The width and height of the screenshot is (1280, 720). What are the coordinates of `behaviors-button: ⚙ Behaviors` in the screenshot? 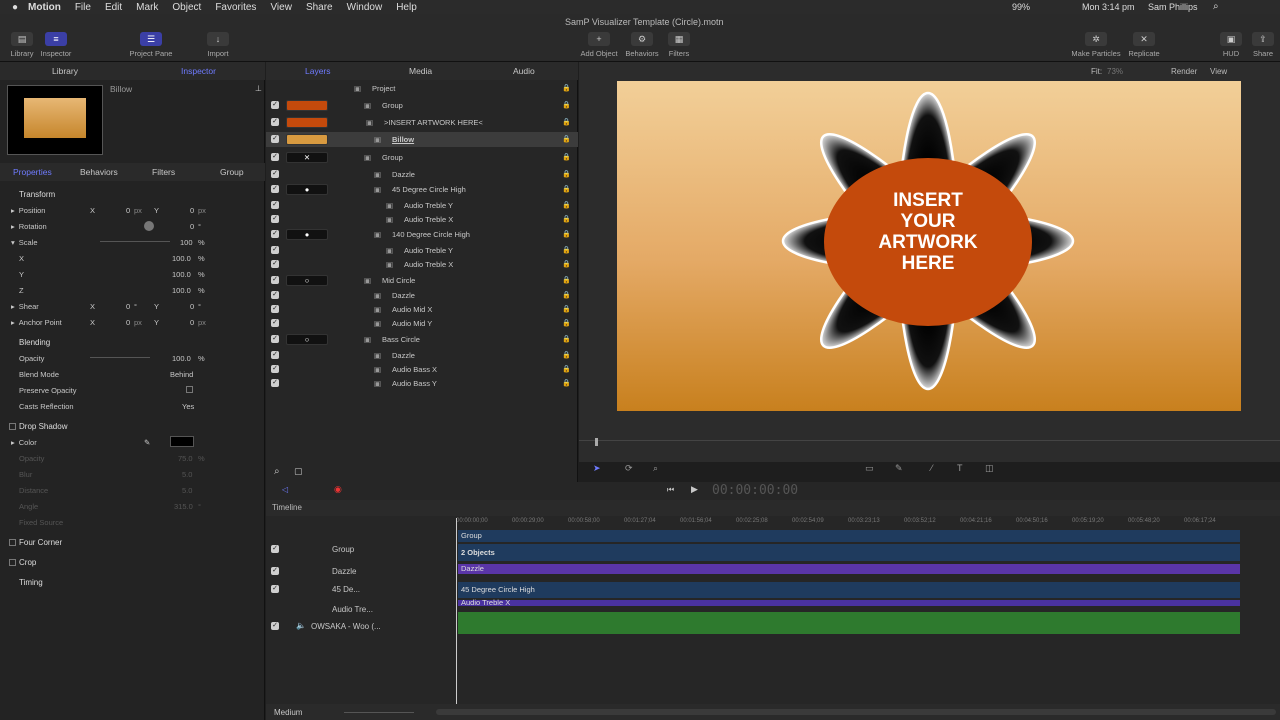 It's located at (642, 45).